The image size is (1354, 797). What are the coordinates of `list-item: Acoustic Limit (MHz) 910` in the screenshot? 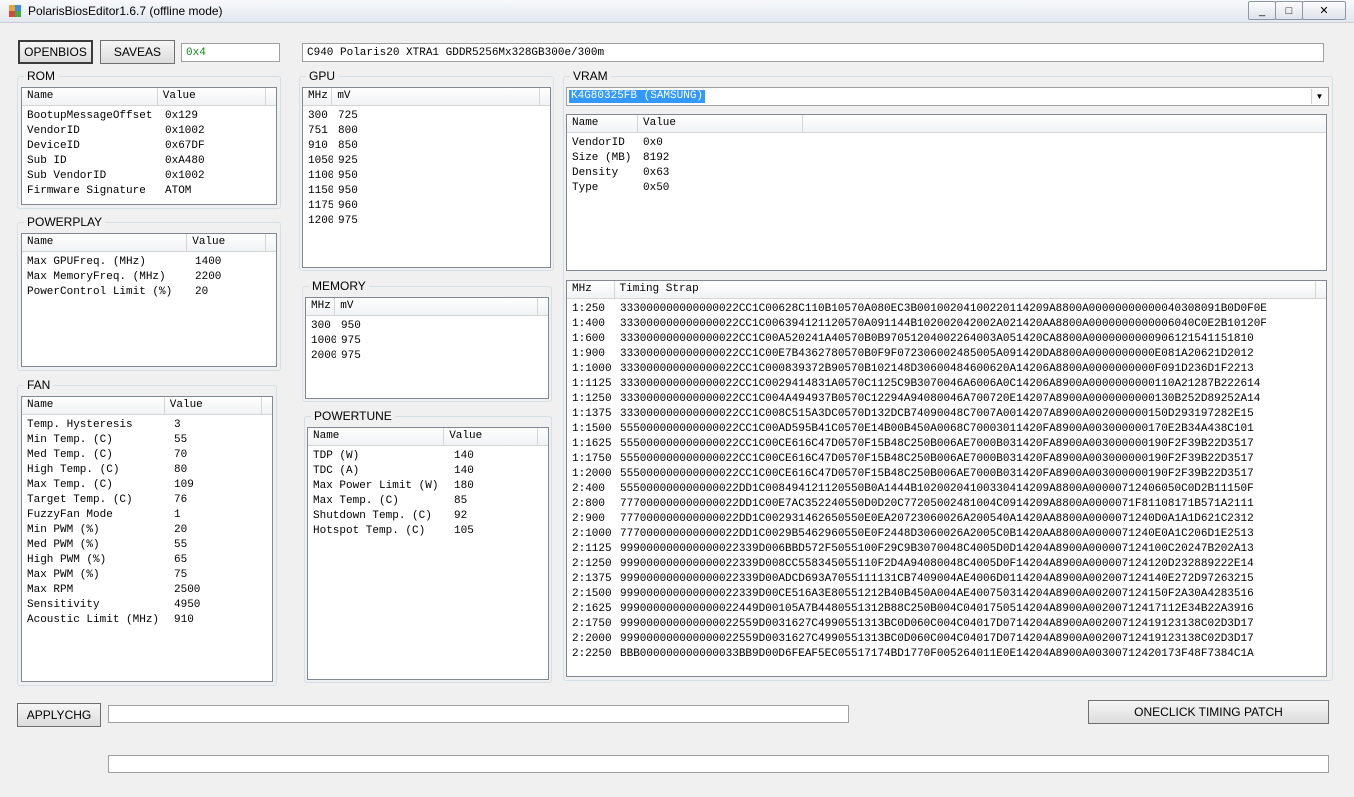 It's located at (147, 621).